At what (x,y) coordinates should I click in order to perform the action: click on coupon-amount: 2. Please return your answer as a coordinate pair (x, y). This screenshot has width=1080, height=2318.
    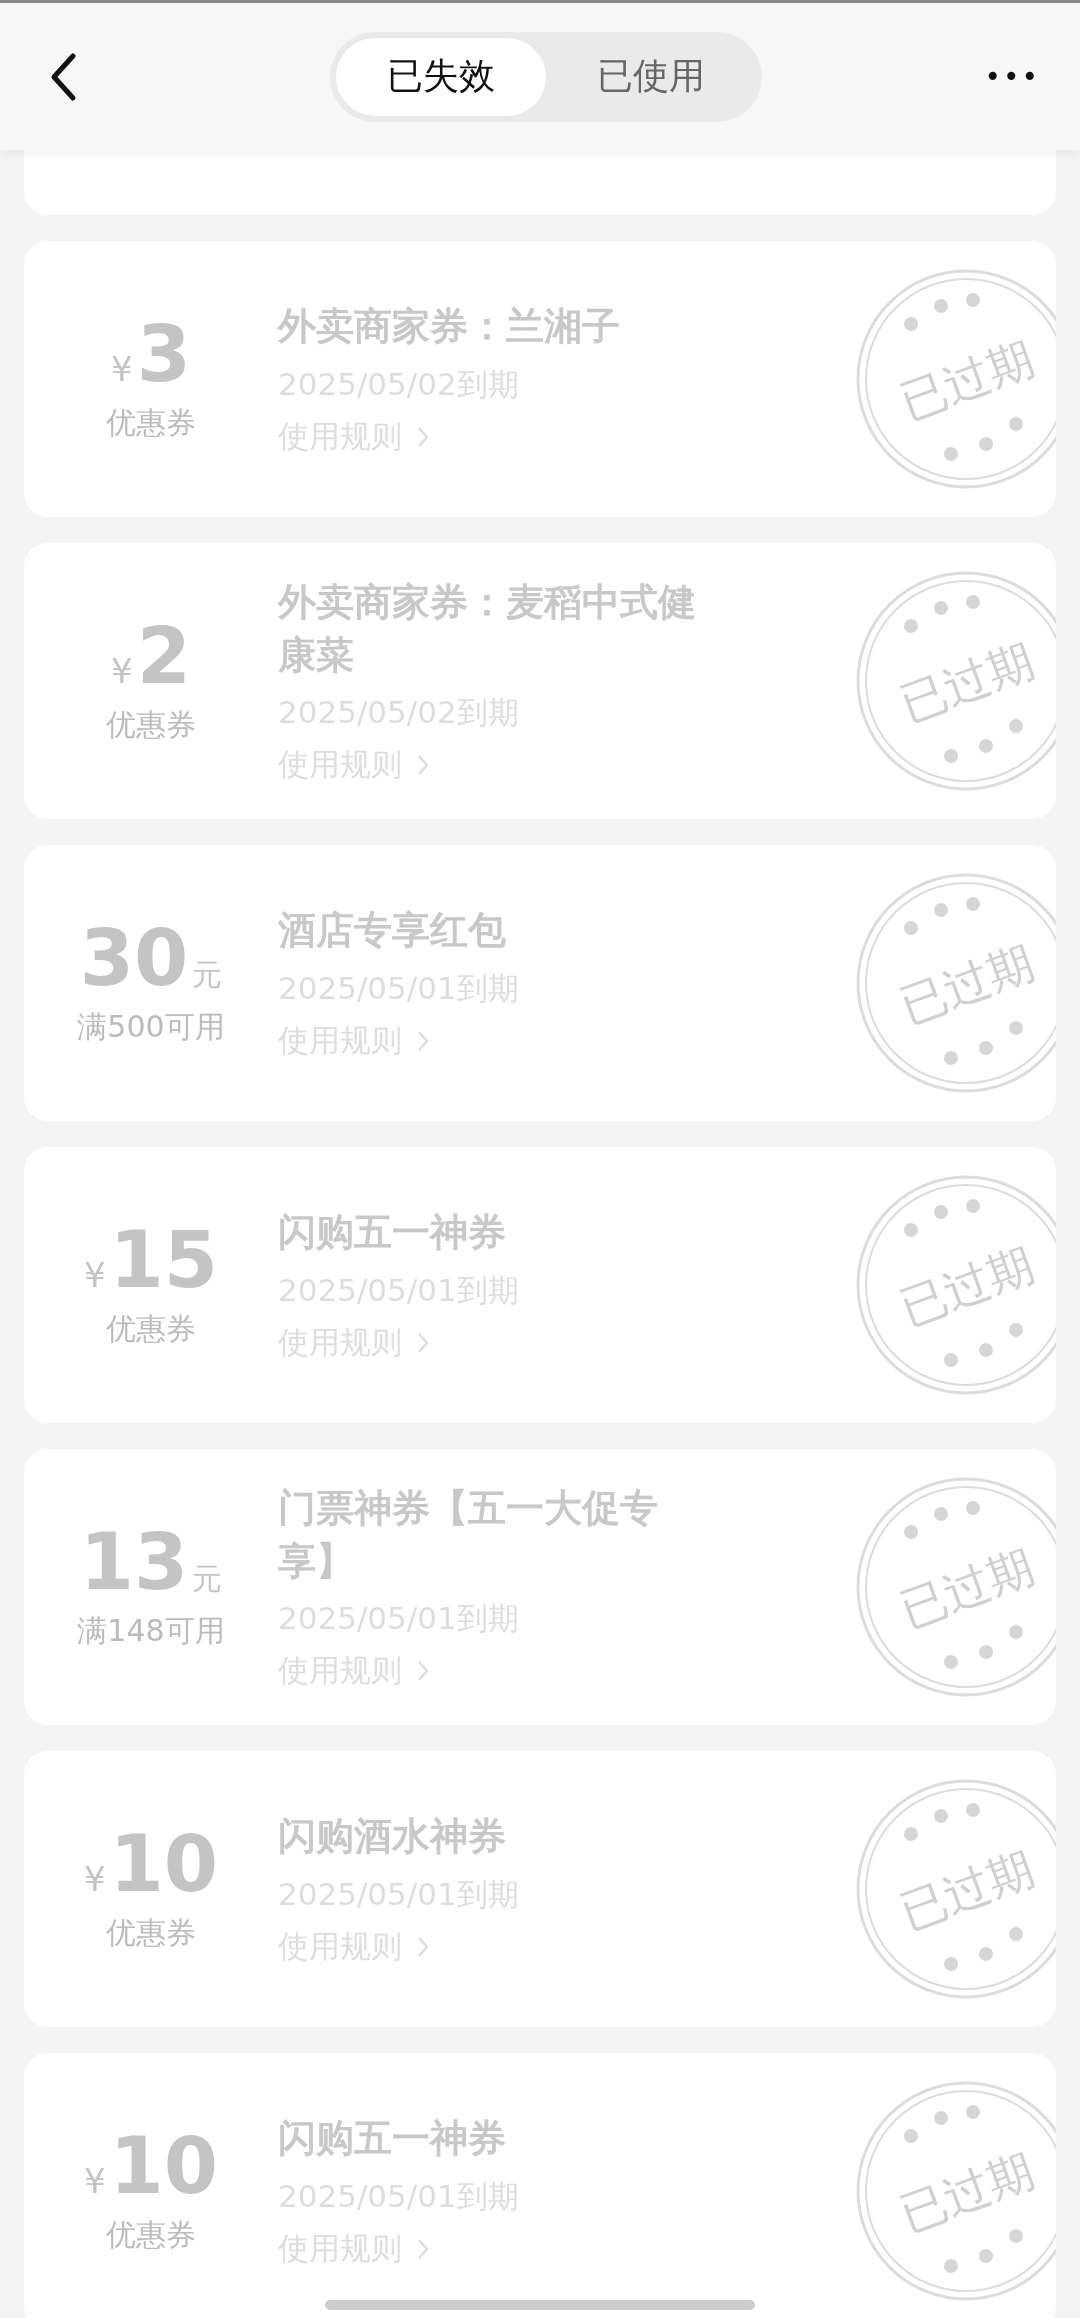
    Looking at the image, I should click on (163, 655).